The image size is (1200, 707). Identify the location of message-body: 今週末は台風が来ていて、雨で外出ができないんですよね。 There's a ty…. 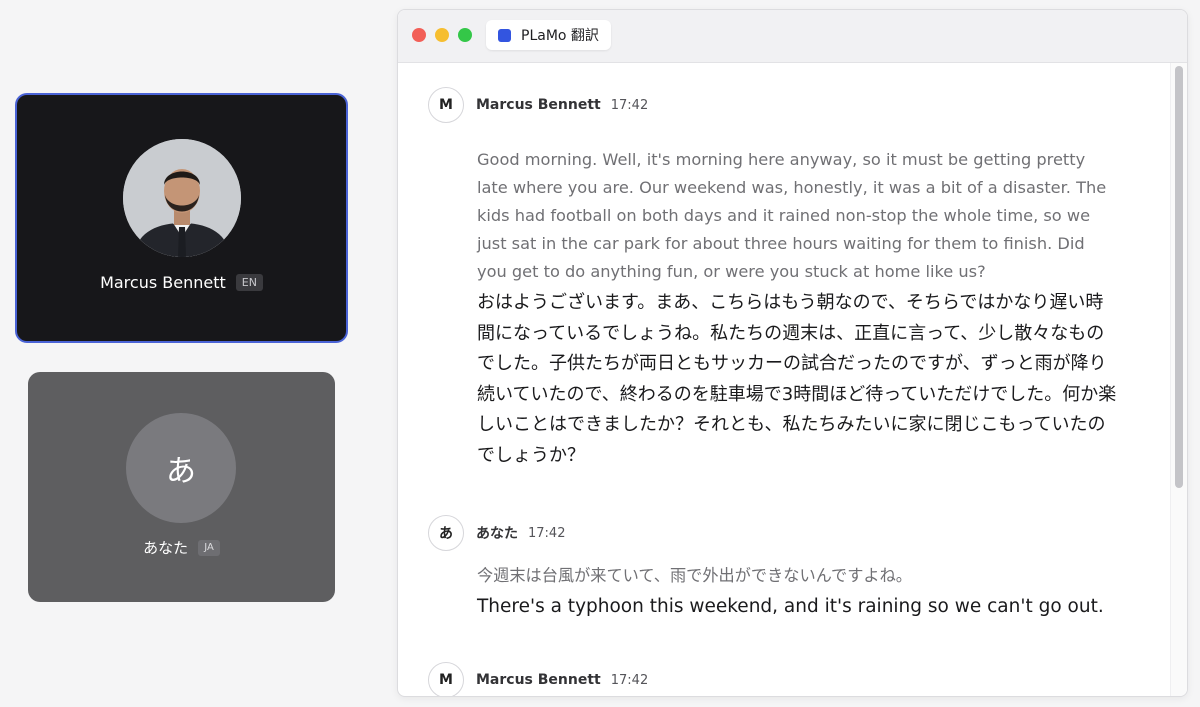
(808, 592).